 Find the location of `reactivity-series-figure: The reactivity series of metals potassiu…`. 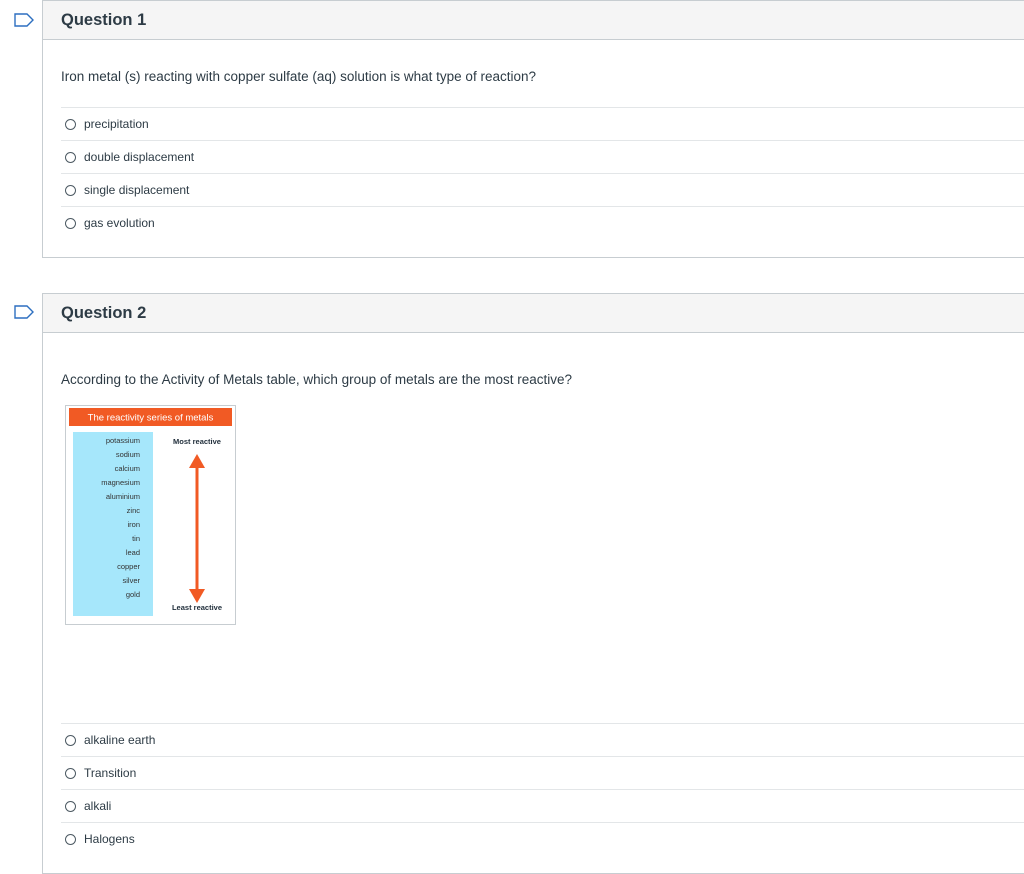

reactivity-series-figure: The reactivity series of metals potassiu… is located at coordinates (150, 515).